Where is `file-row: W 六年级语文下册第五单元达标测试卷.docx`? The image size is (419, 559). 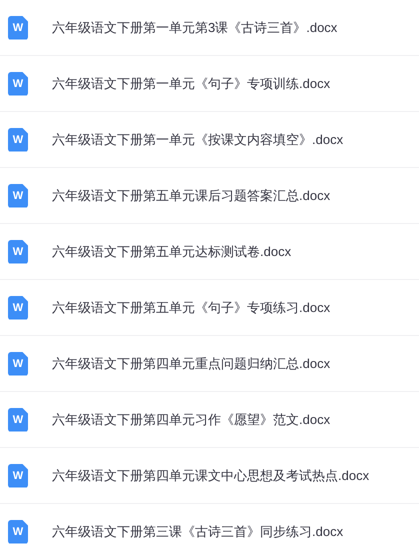 file-row: W 六年级语文下册第五单元达标测试卷.docx is located at coordinates (209, 252).